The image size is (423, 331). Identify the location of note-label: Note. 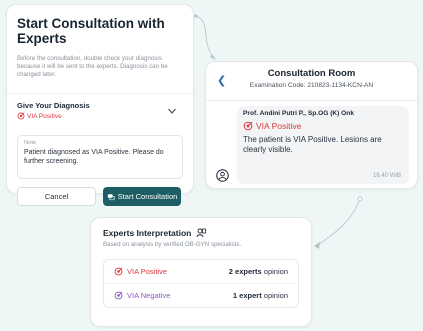
(30, 143).